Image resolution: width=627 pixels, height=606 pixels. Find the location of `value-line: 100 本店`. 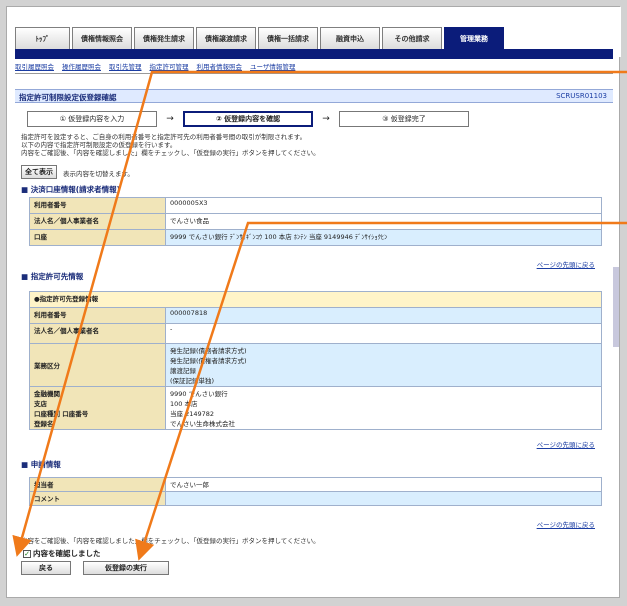

value-line: 100 本店 is located at coordinates (184, 404).